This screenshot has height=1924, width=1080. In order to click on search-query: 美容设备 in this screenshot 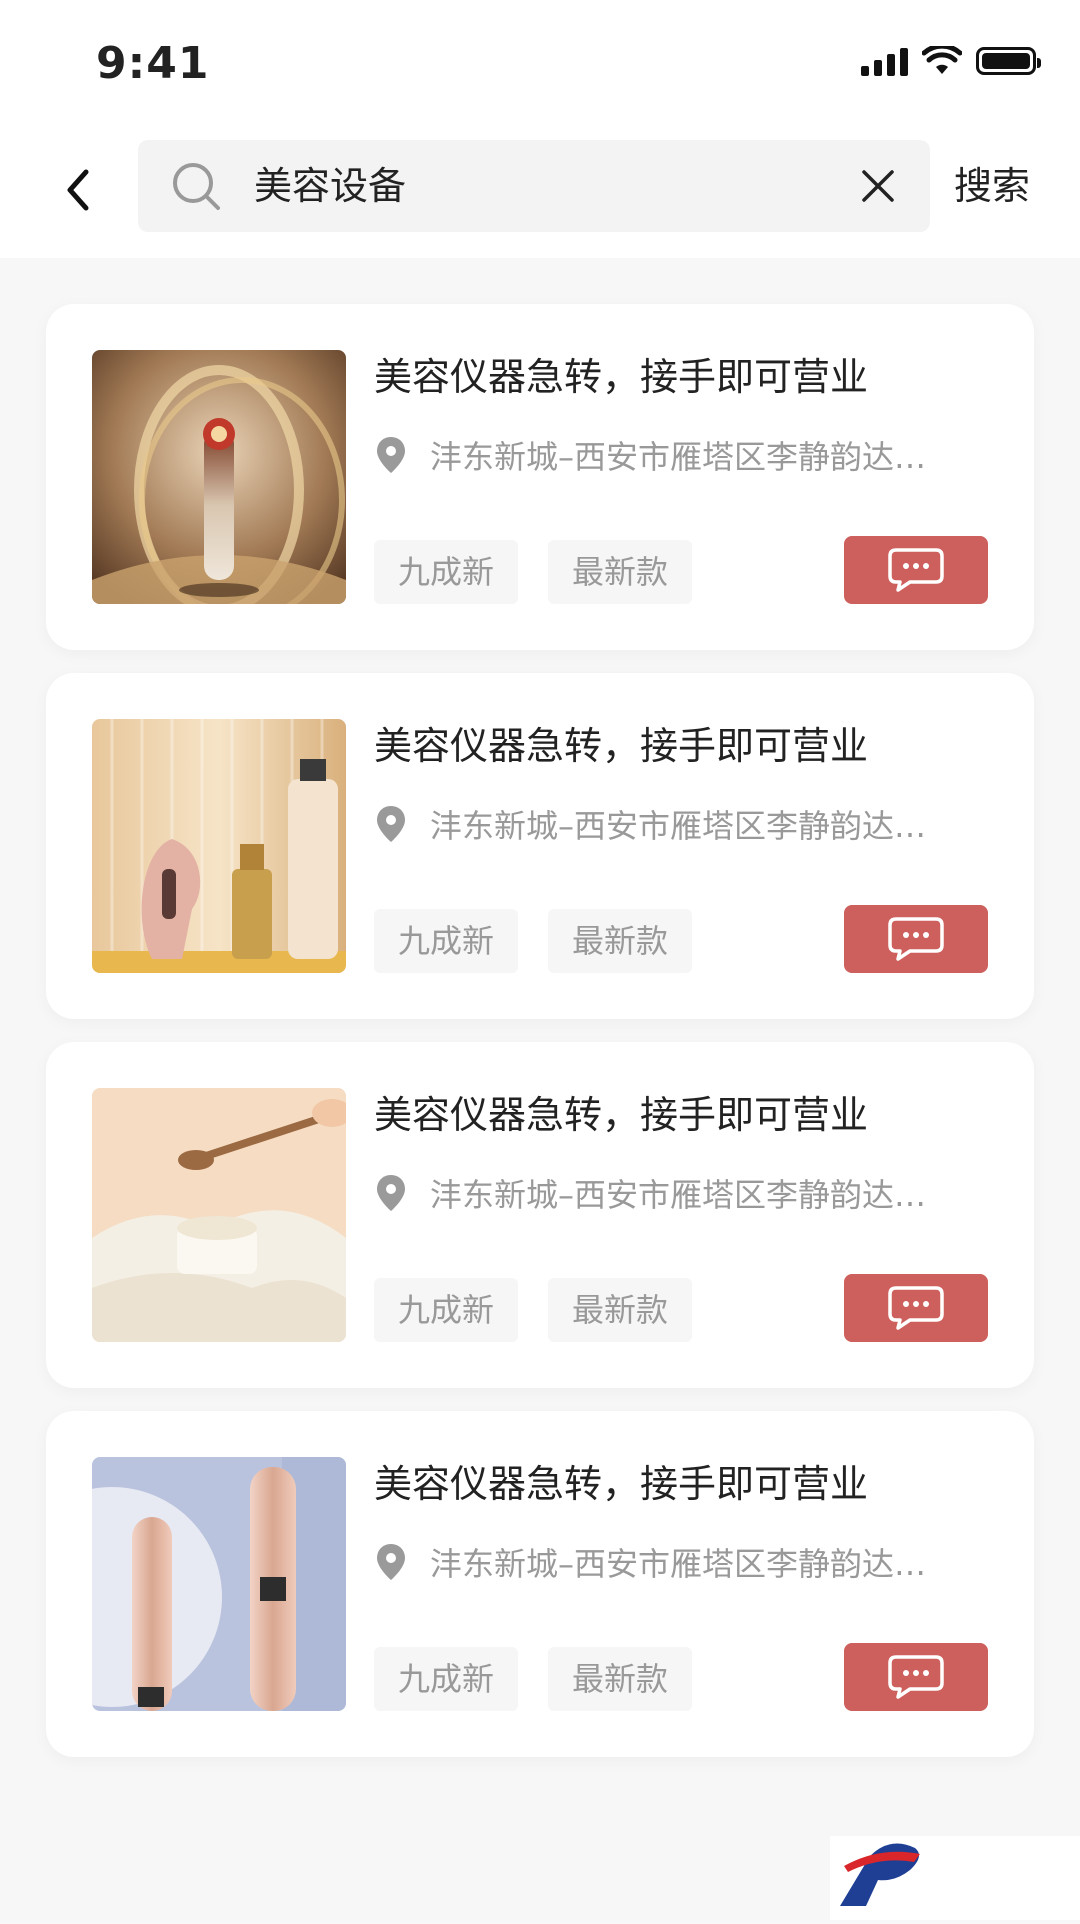, I will do `click(330, 186)`.